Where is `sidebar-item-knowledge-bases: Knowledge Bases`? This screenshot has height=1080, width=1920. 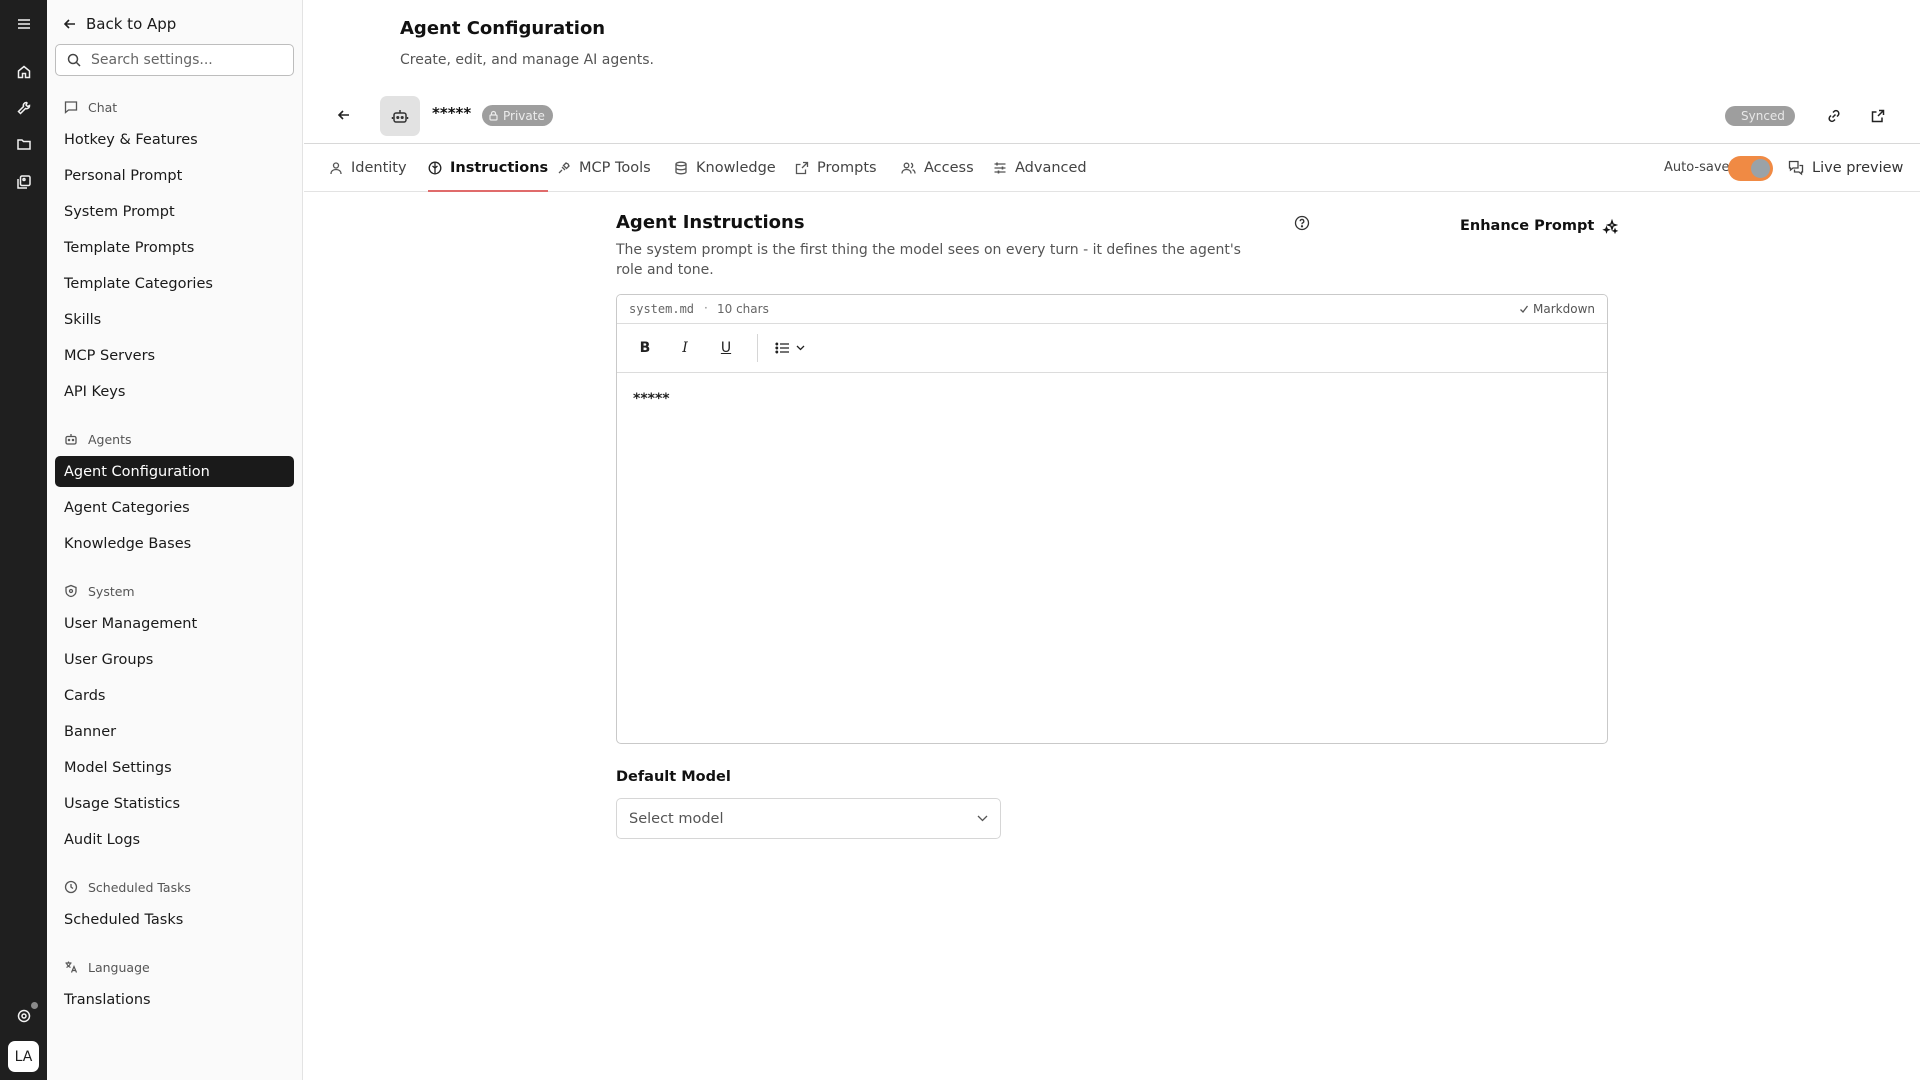 sidebar-item-knowledge-bases: Knowledge Bases is located at coordinates (174, 543).